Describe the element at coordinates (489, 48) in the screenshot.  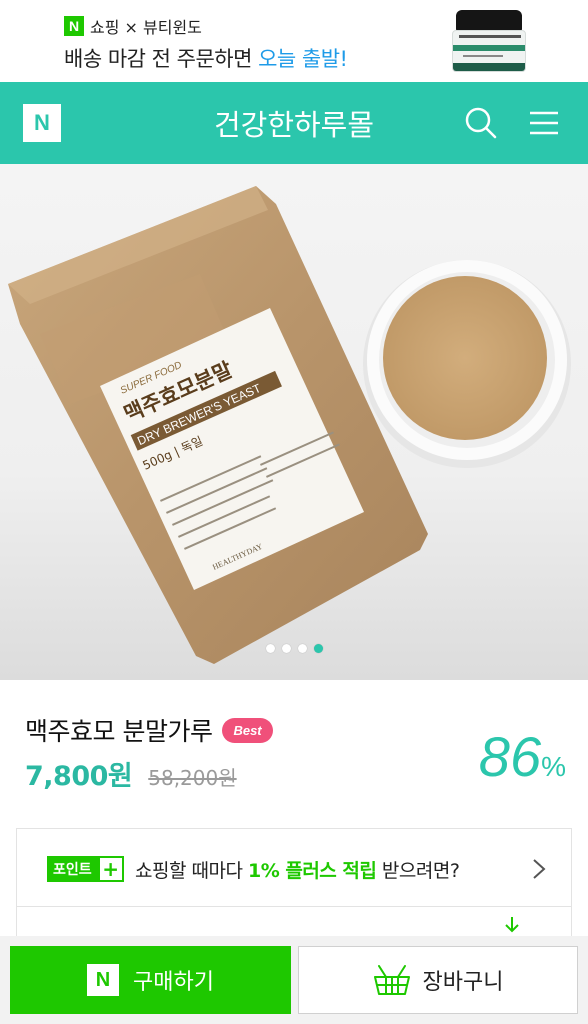
I see `jar-band` at that location.